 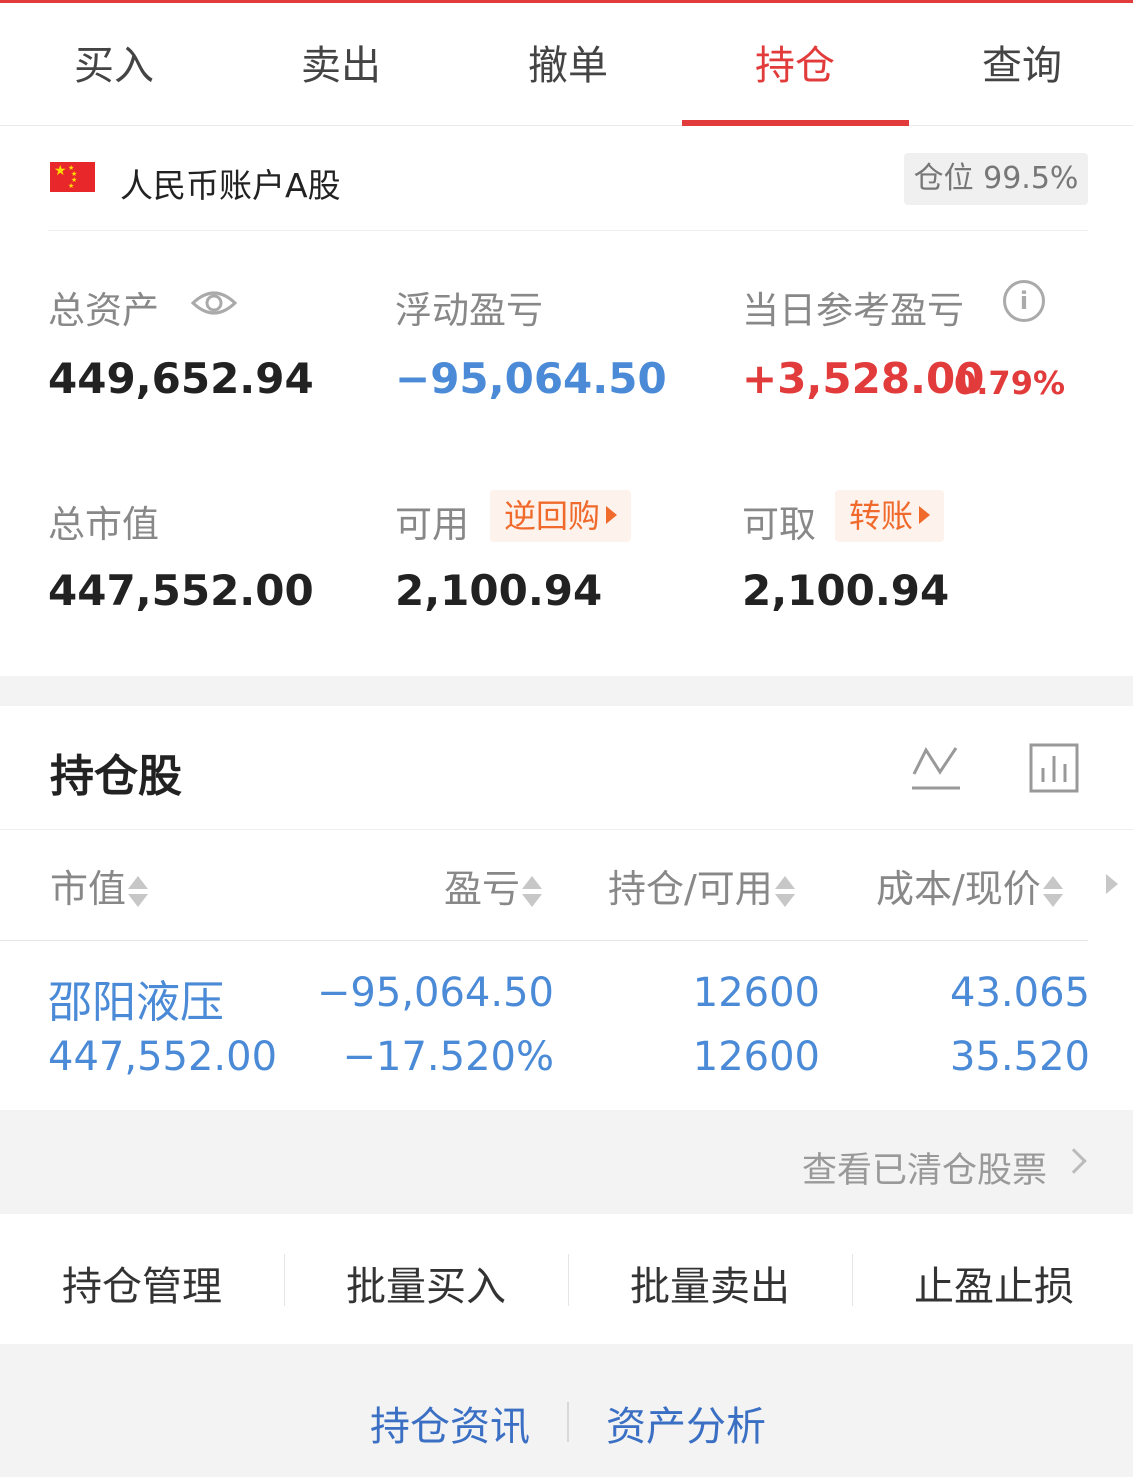 What do you see at coordinates (756, 993) in the screenshot?
I see `stock-position: 12600` at bounding box center [756, 993].